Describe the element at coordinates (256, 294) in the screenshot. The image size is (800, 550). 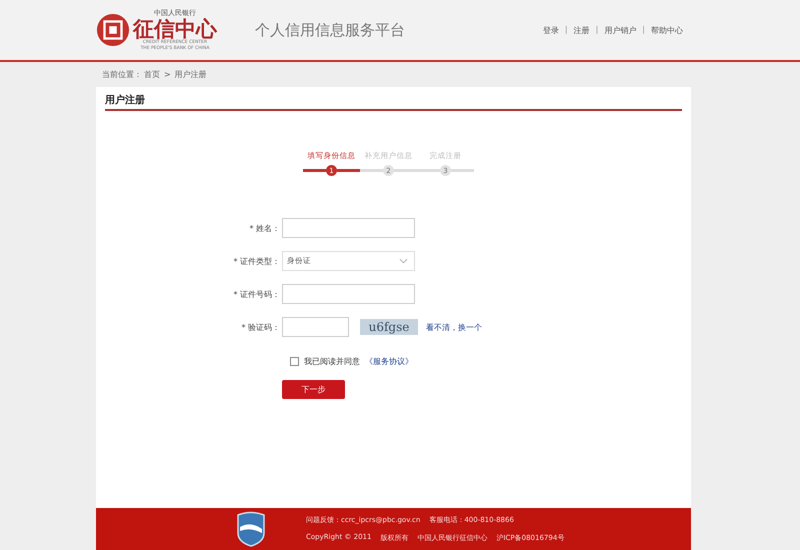
I see `field-label: * 证件号码：` at that location.